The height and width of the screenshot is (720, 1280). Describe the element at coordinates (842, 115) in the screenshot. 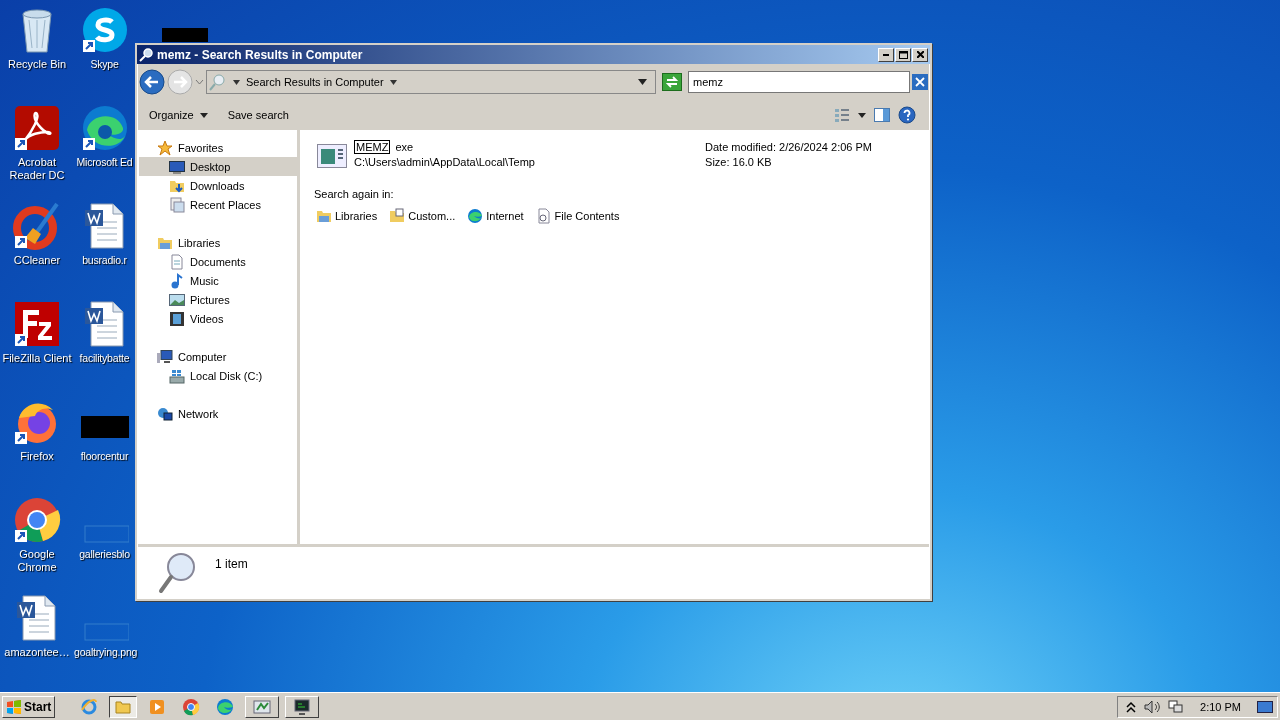

I see `view-options-icon` at that location.